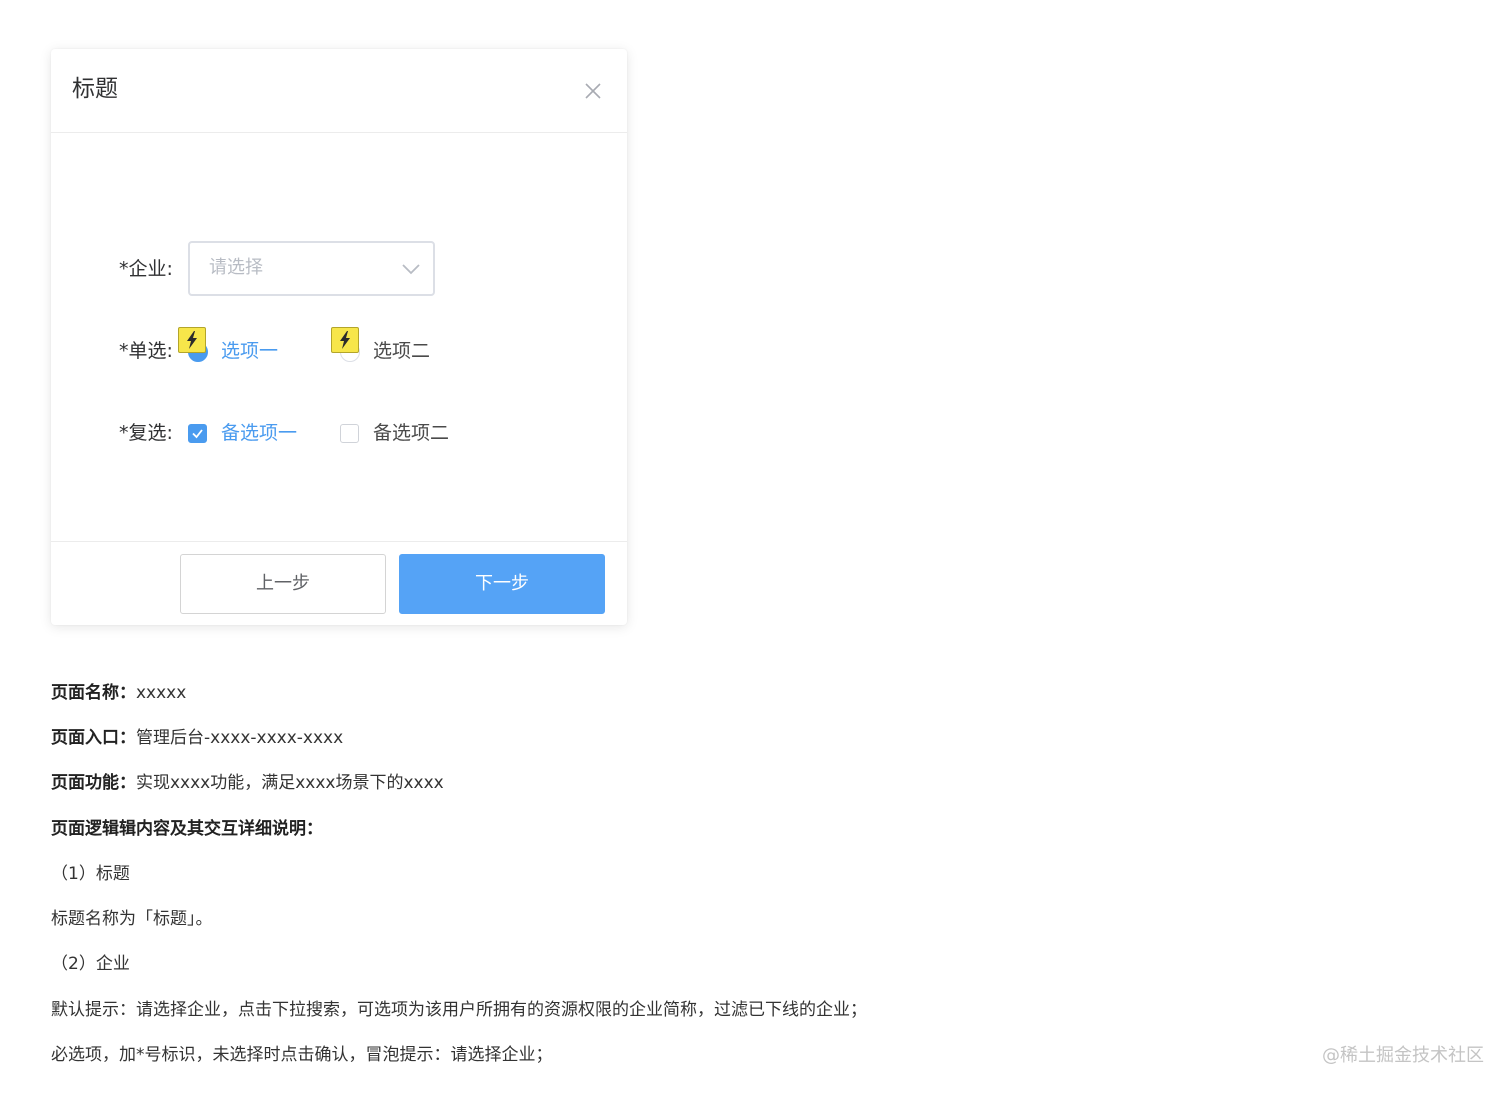 This screenshot has width=1512, height=1095. I want to click on close-button, so click(593, 91).